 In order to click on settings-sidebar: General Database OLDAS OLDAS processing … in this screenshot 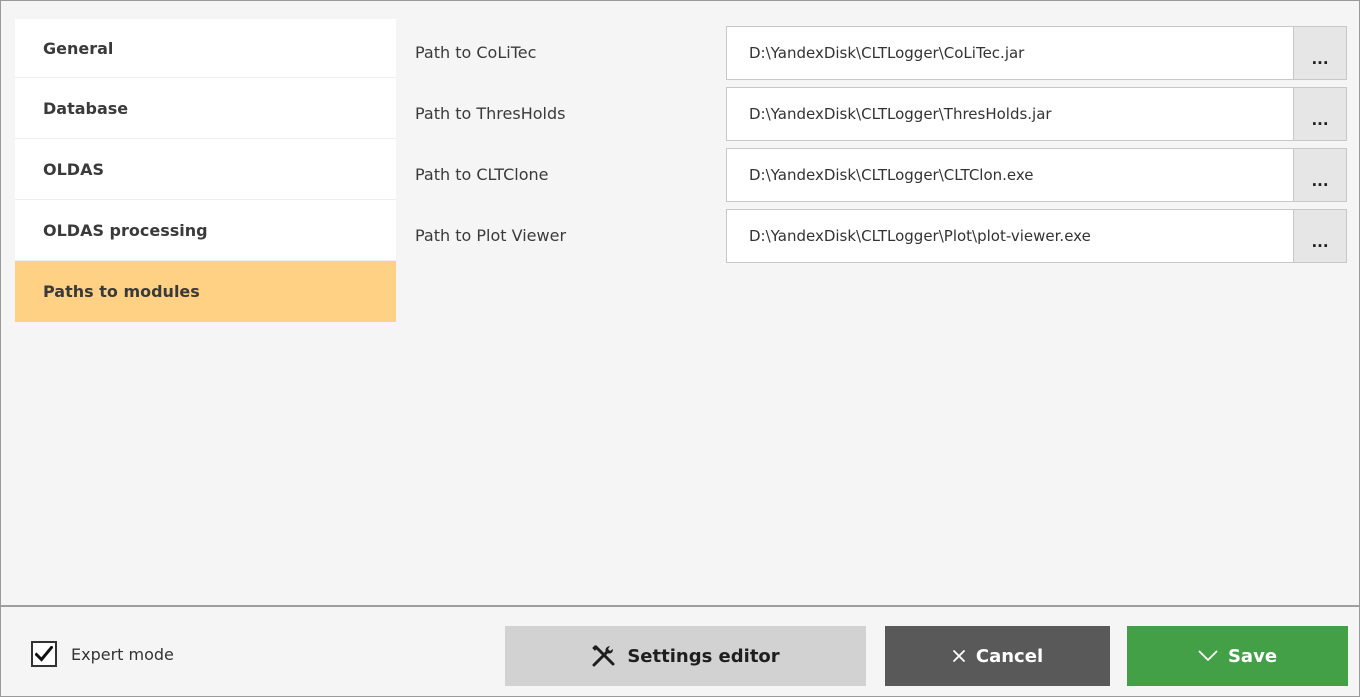, I will do `click(205, 170)`.